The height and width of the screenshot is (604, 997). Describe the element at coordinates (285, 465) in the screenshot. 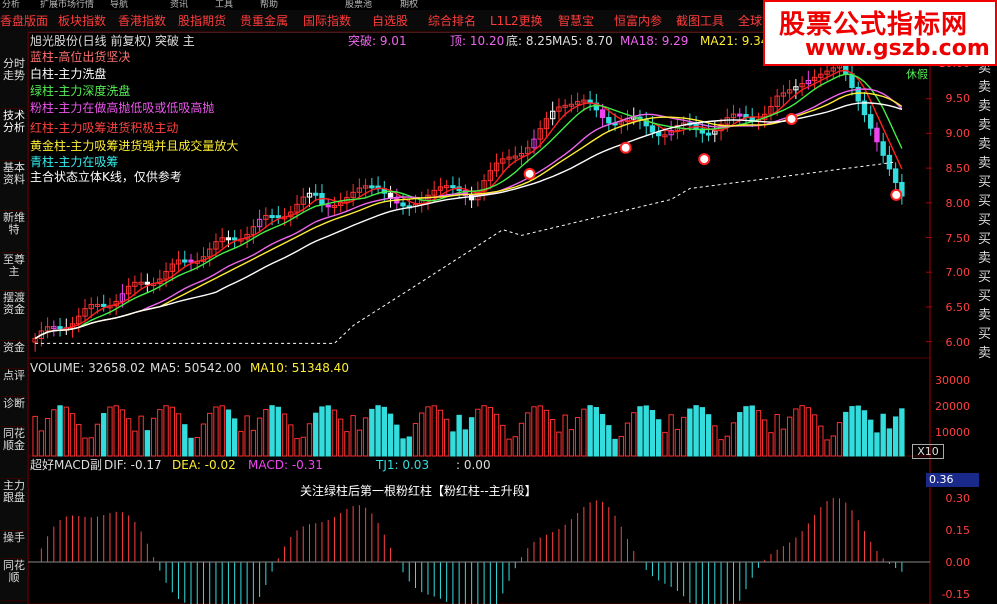

I see `macd-macd: MACD: -0.31` at that location.